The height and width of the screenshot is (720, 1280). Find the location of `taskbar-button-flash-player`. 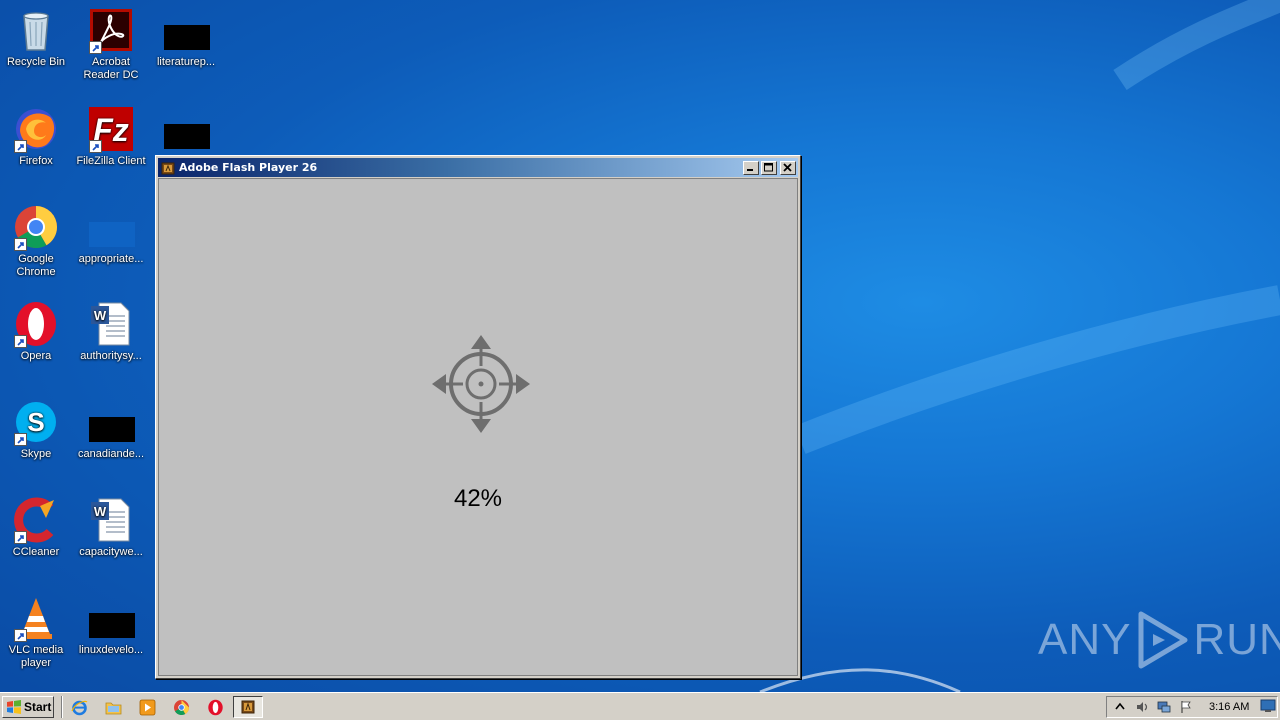

taskbar-button-flash-player is located at coordinates (248, 707).